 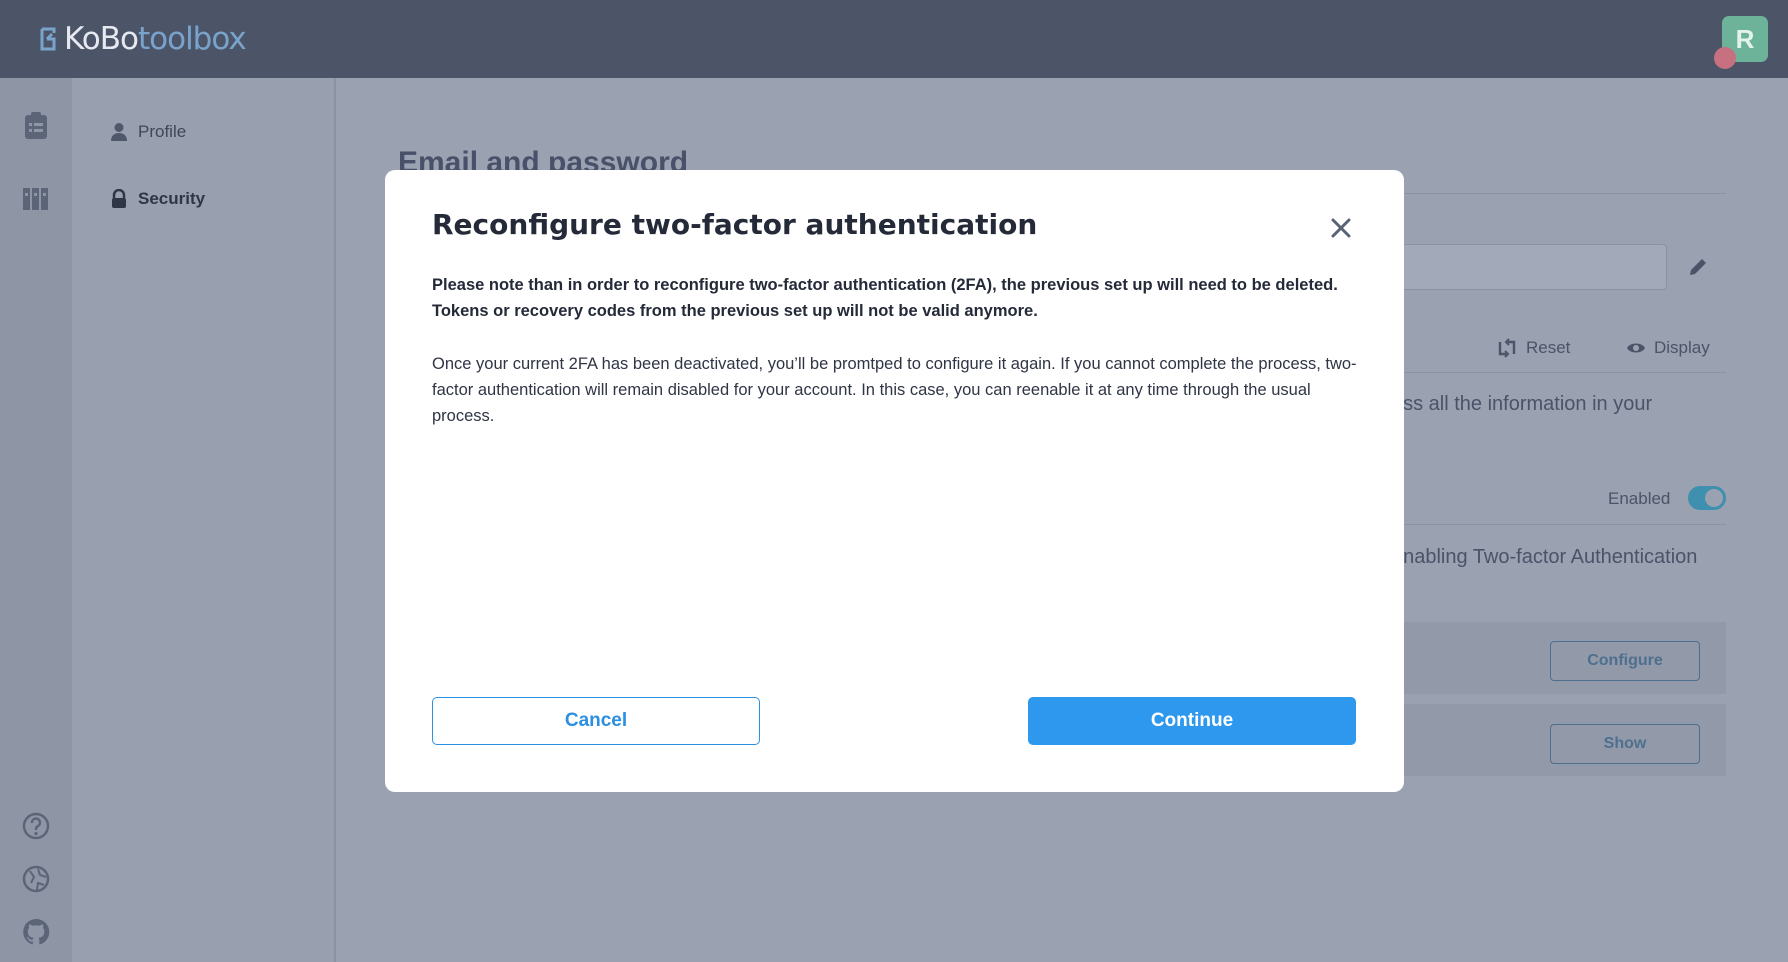 I want to click on sidebar-item-label: Profile, so click(x=162, y=131).